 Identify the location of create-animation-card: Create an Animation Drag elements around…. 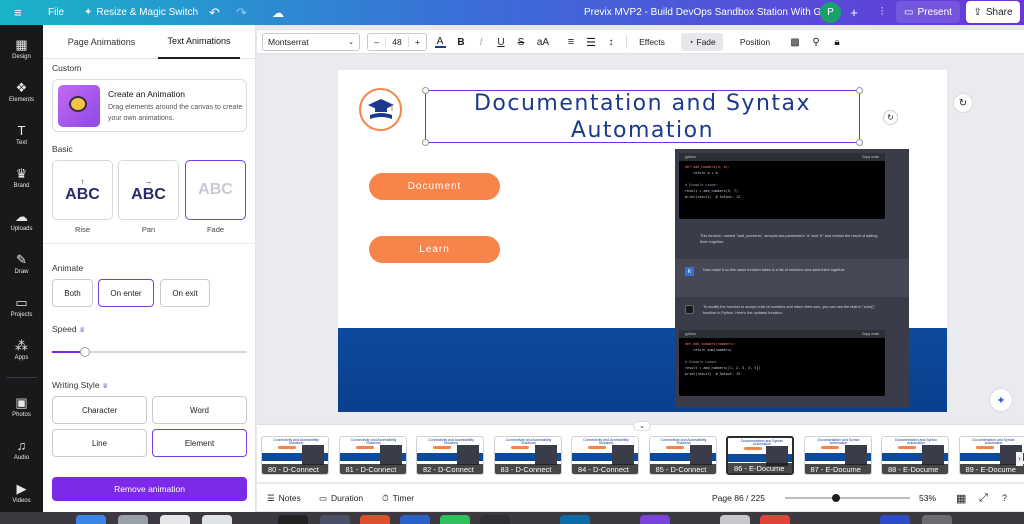
(149, 105).